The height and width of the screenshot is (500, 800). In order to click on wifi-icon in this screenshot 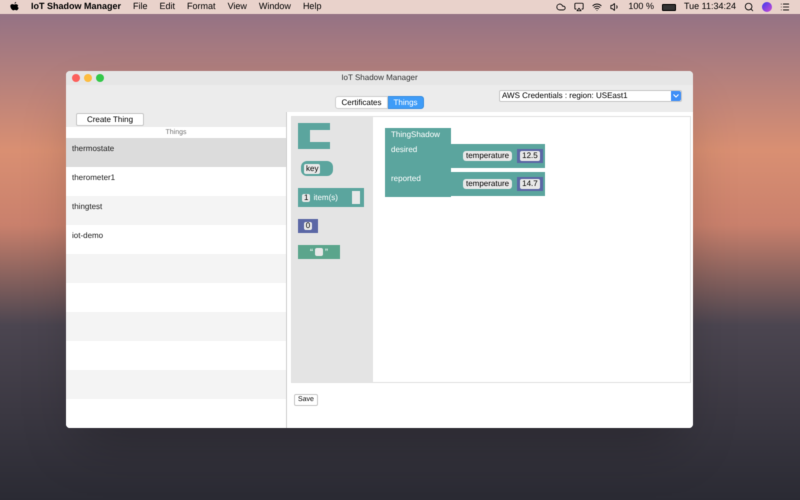, I will do `click(597, 7)`.